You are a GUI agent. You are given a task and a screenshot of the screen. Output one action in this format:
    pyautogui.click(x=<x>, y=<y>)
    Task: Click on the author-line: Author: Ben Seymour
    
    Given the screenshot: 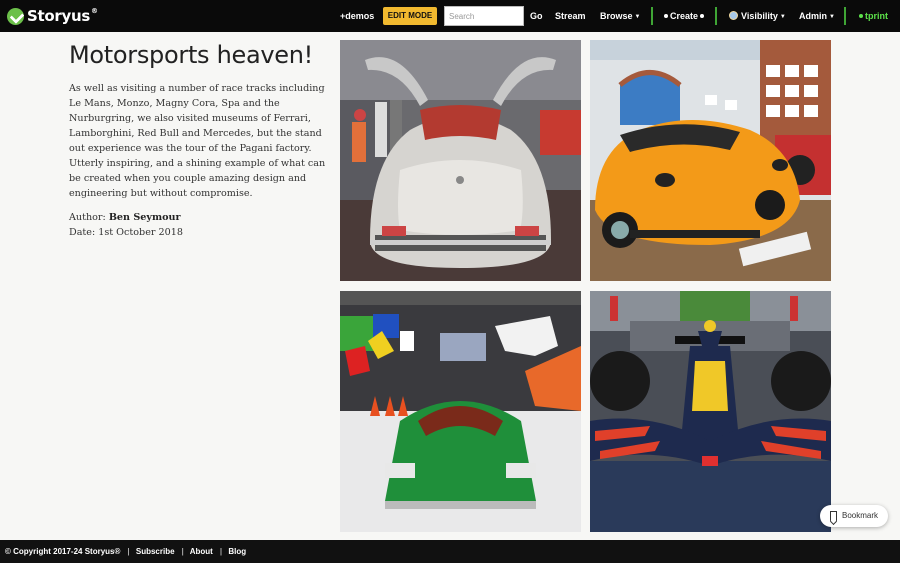 What is the action you would take?
    pyautogui.click(x=125, y=217)
    